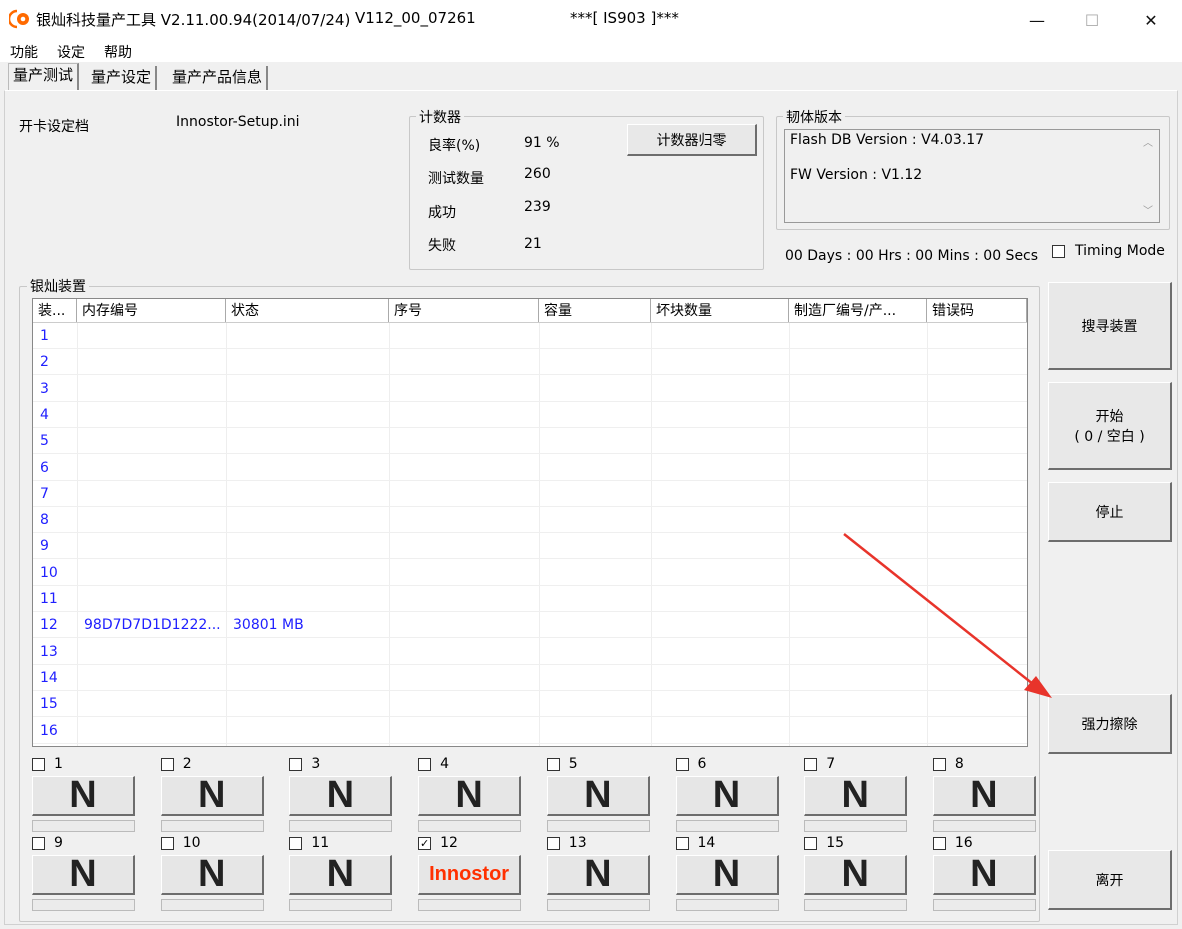 The height and width of the screenshot is (929, 1182). Describe the element at coordinates (530, 441) in the screenshot. I see `table-row: 5` at that location.